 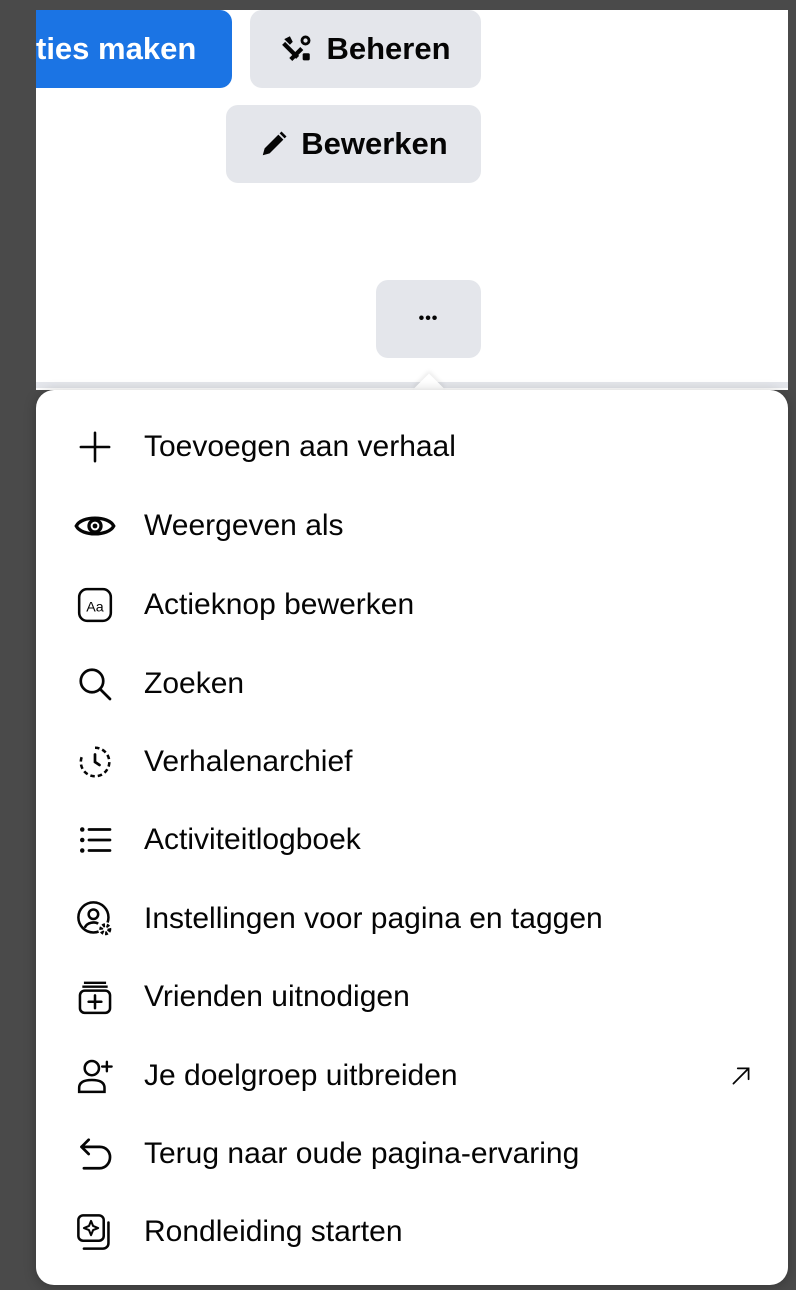 I want to click on menu-item-edit-action-button: Aa Actieknop bewerken, so click(x=412, y=605).